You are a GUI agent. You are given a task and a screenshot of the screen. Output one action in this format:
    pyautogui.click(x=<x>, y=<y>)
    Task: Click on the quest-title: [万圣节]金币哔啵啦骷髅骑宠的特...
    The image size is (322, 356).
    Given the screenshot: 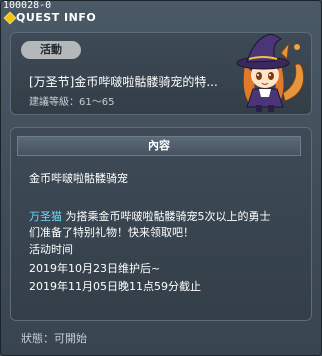 What is the action you would take?
    pyautogui.click(x=123, y=82)
    